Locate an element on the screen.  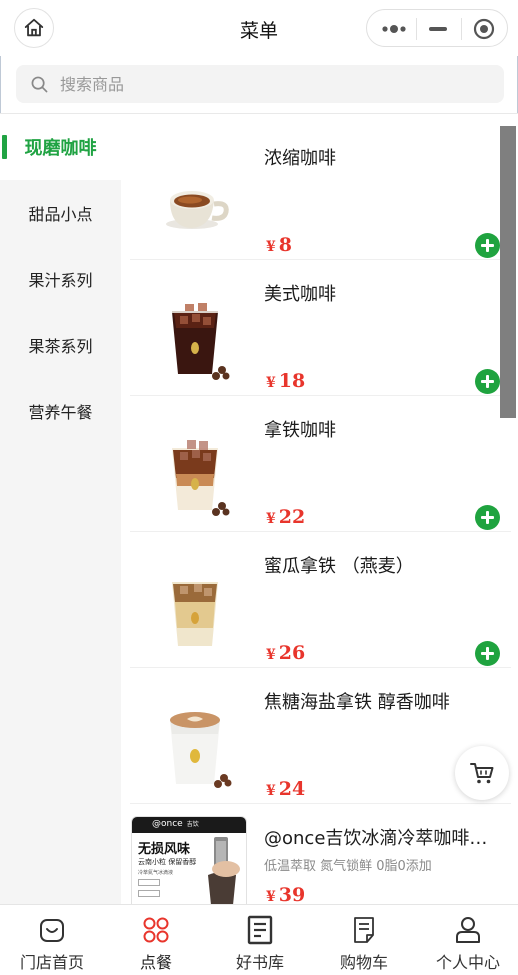
bottom-tab-bar: 门店首页 点餐 好书库 购物车 个人中心 is located at coordinates (259, 939).